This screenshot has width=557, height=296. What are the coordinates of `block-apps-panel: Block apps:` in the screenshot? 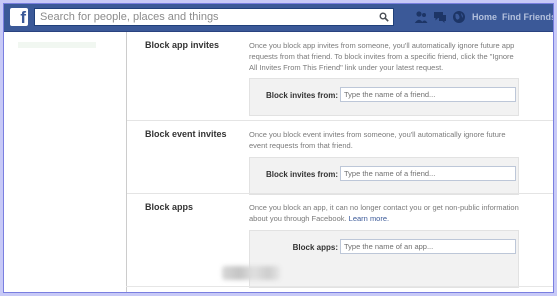 It's located at (384, 259).